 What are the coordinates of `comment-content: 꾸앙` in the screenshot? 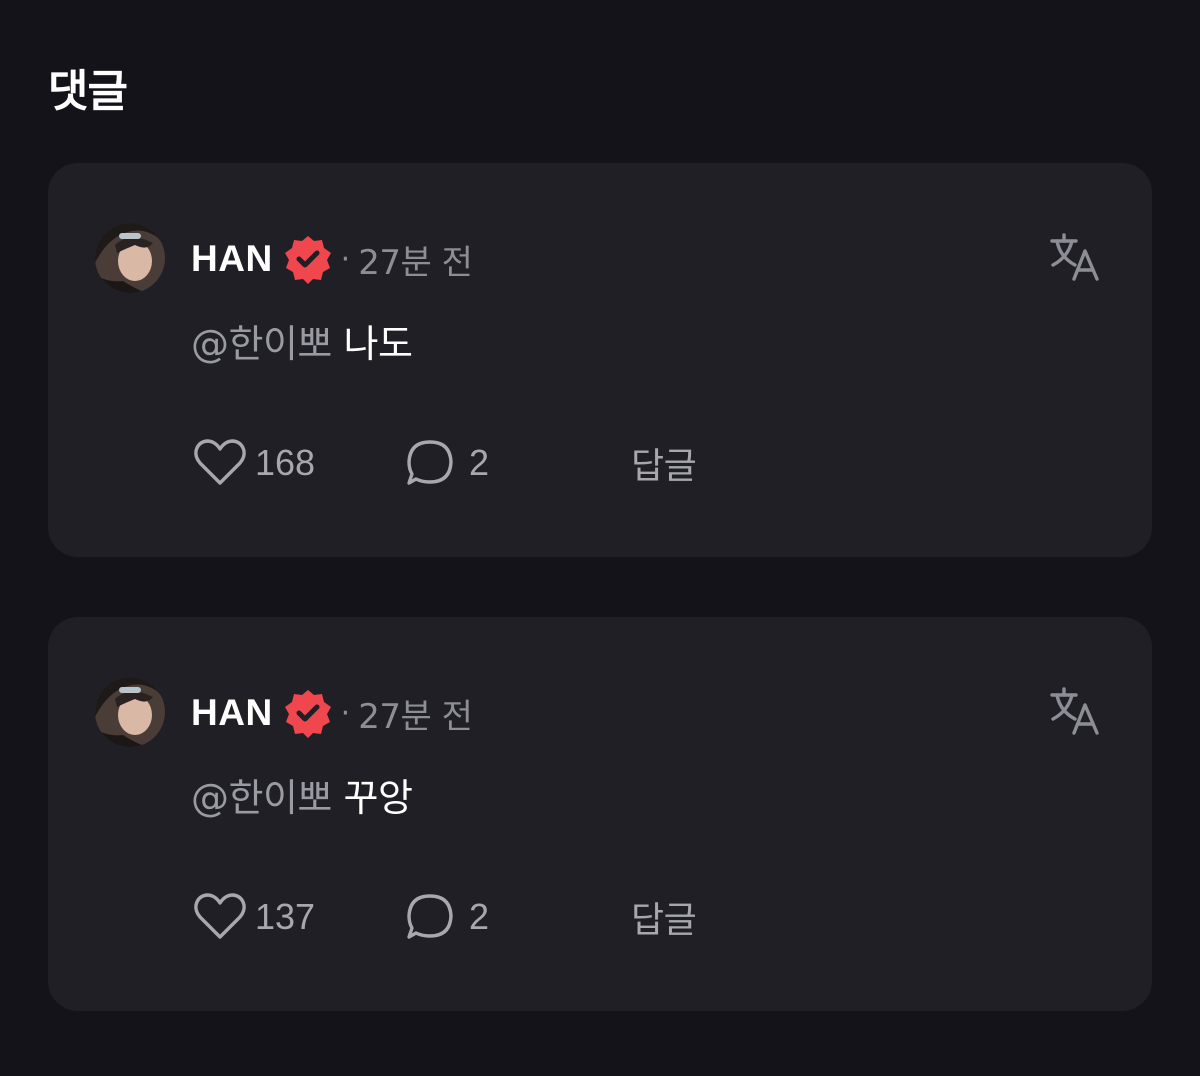 It's located at (378, 798).